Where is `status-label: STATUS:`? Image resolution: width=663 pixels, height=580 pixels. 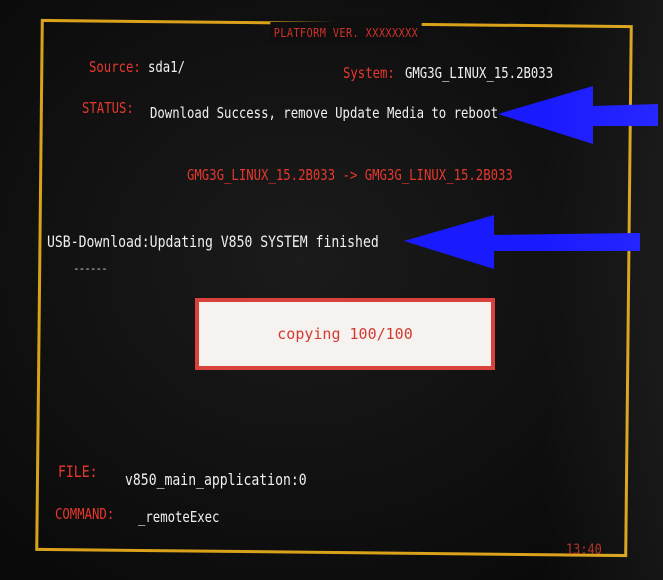
status-label: STATUS: is located at coordinates (108, 108).